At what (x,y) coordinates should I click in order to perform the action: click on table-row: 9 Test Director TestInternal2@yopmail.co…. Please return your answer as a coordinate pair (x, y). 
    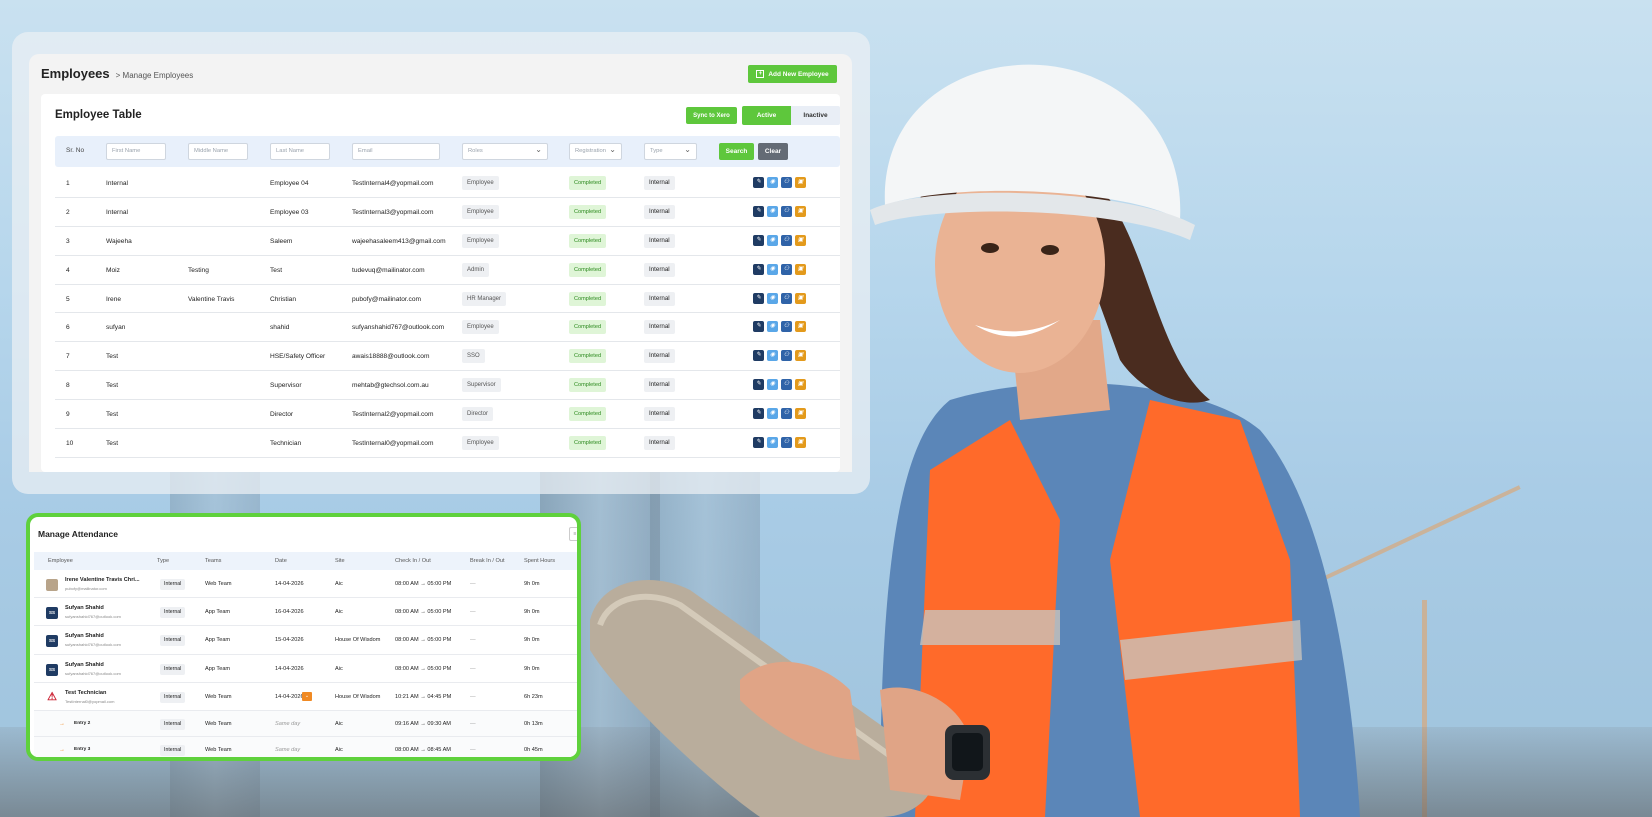
    Looking at the image, I should click on (447, 415).